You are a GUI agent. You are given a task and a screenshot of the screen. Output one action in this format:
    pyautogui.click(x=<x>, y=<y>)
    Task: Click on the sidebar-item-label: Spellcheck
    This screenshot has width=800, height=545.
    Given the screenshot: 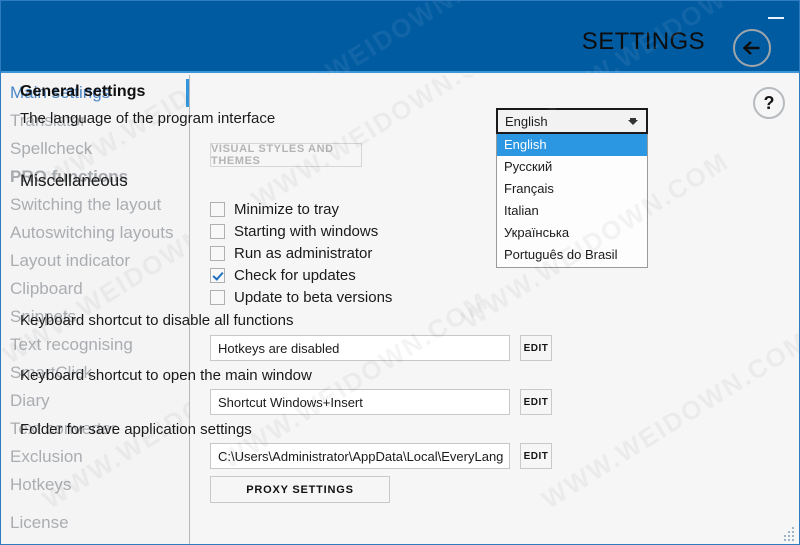 What is the action you would take?
    pyautogui.click(x=51, y=148)
    